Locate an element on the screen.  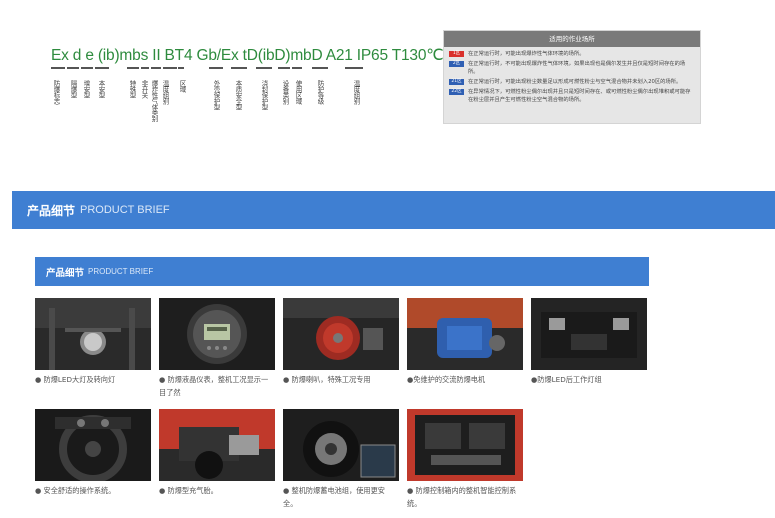
marking-label: 防爆标志 is located at coordinates (56, 92).